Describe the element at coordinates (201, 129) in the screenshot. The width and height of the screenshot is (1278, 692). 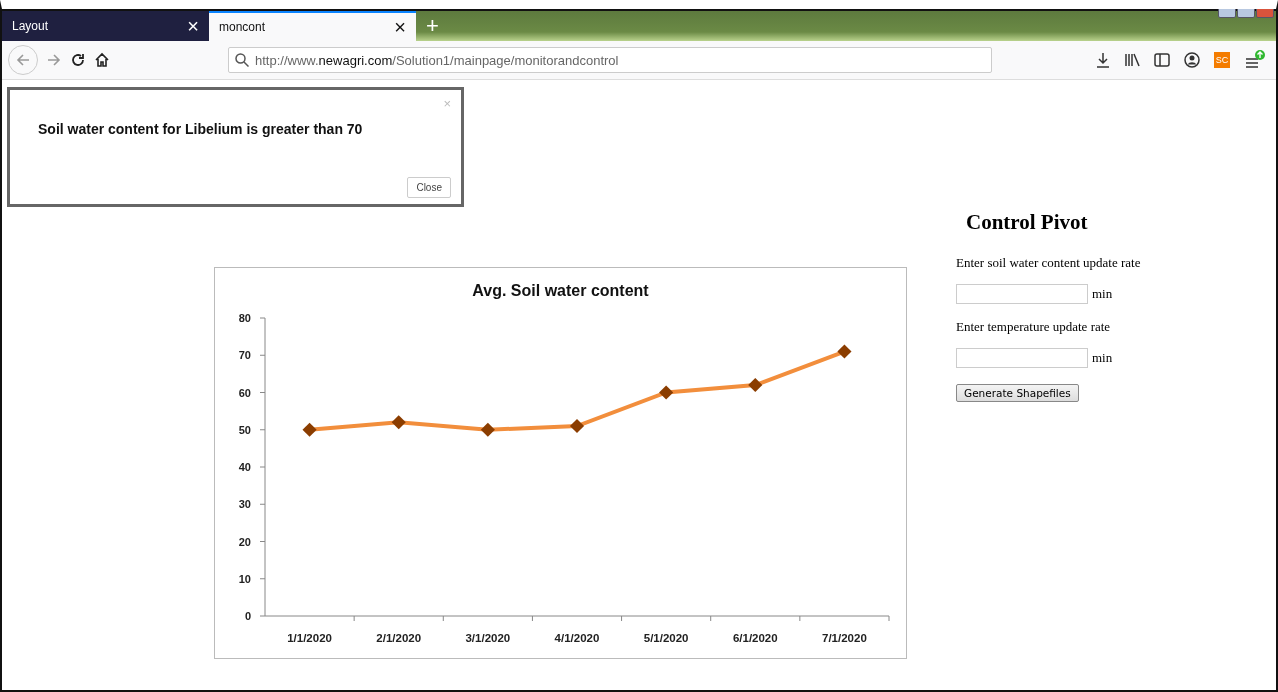
I see `alert-message: Soil water content for Libelium is greater than 70` at that location.